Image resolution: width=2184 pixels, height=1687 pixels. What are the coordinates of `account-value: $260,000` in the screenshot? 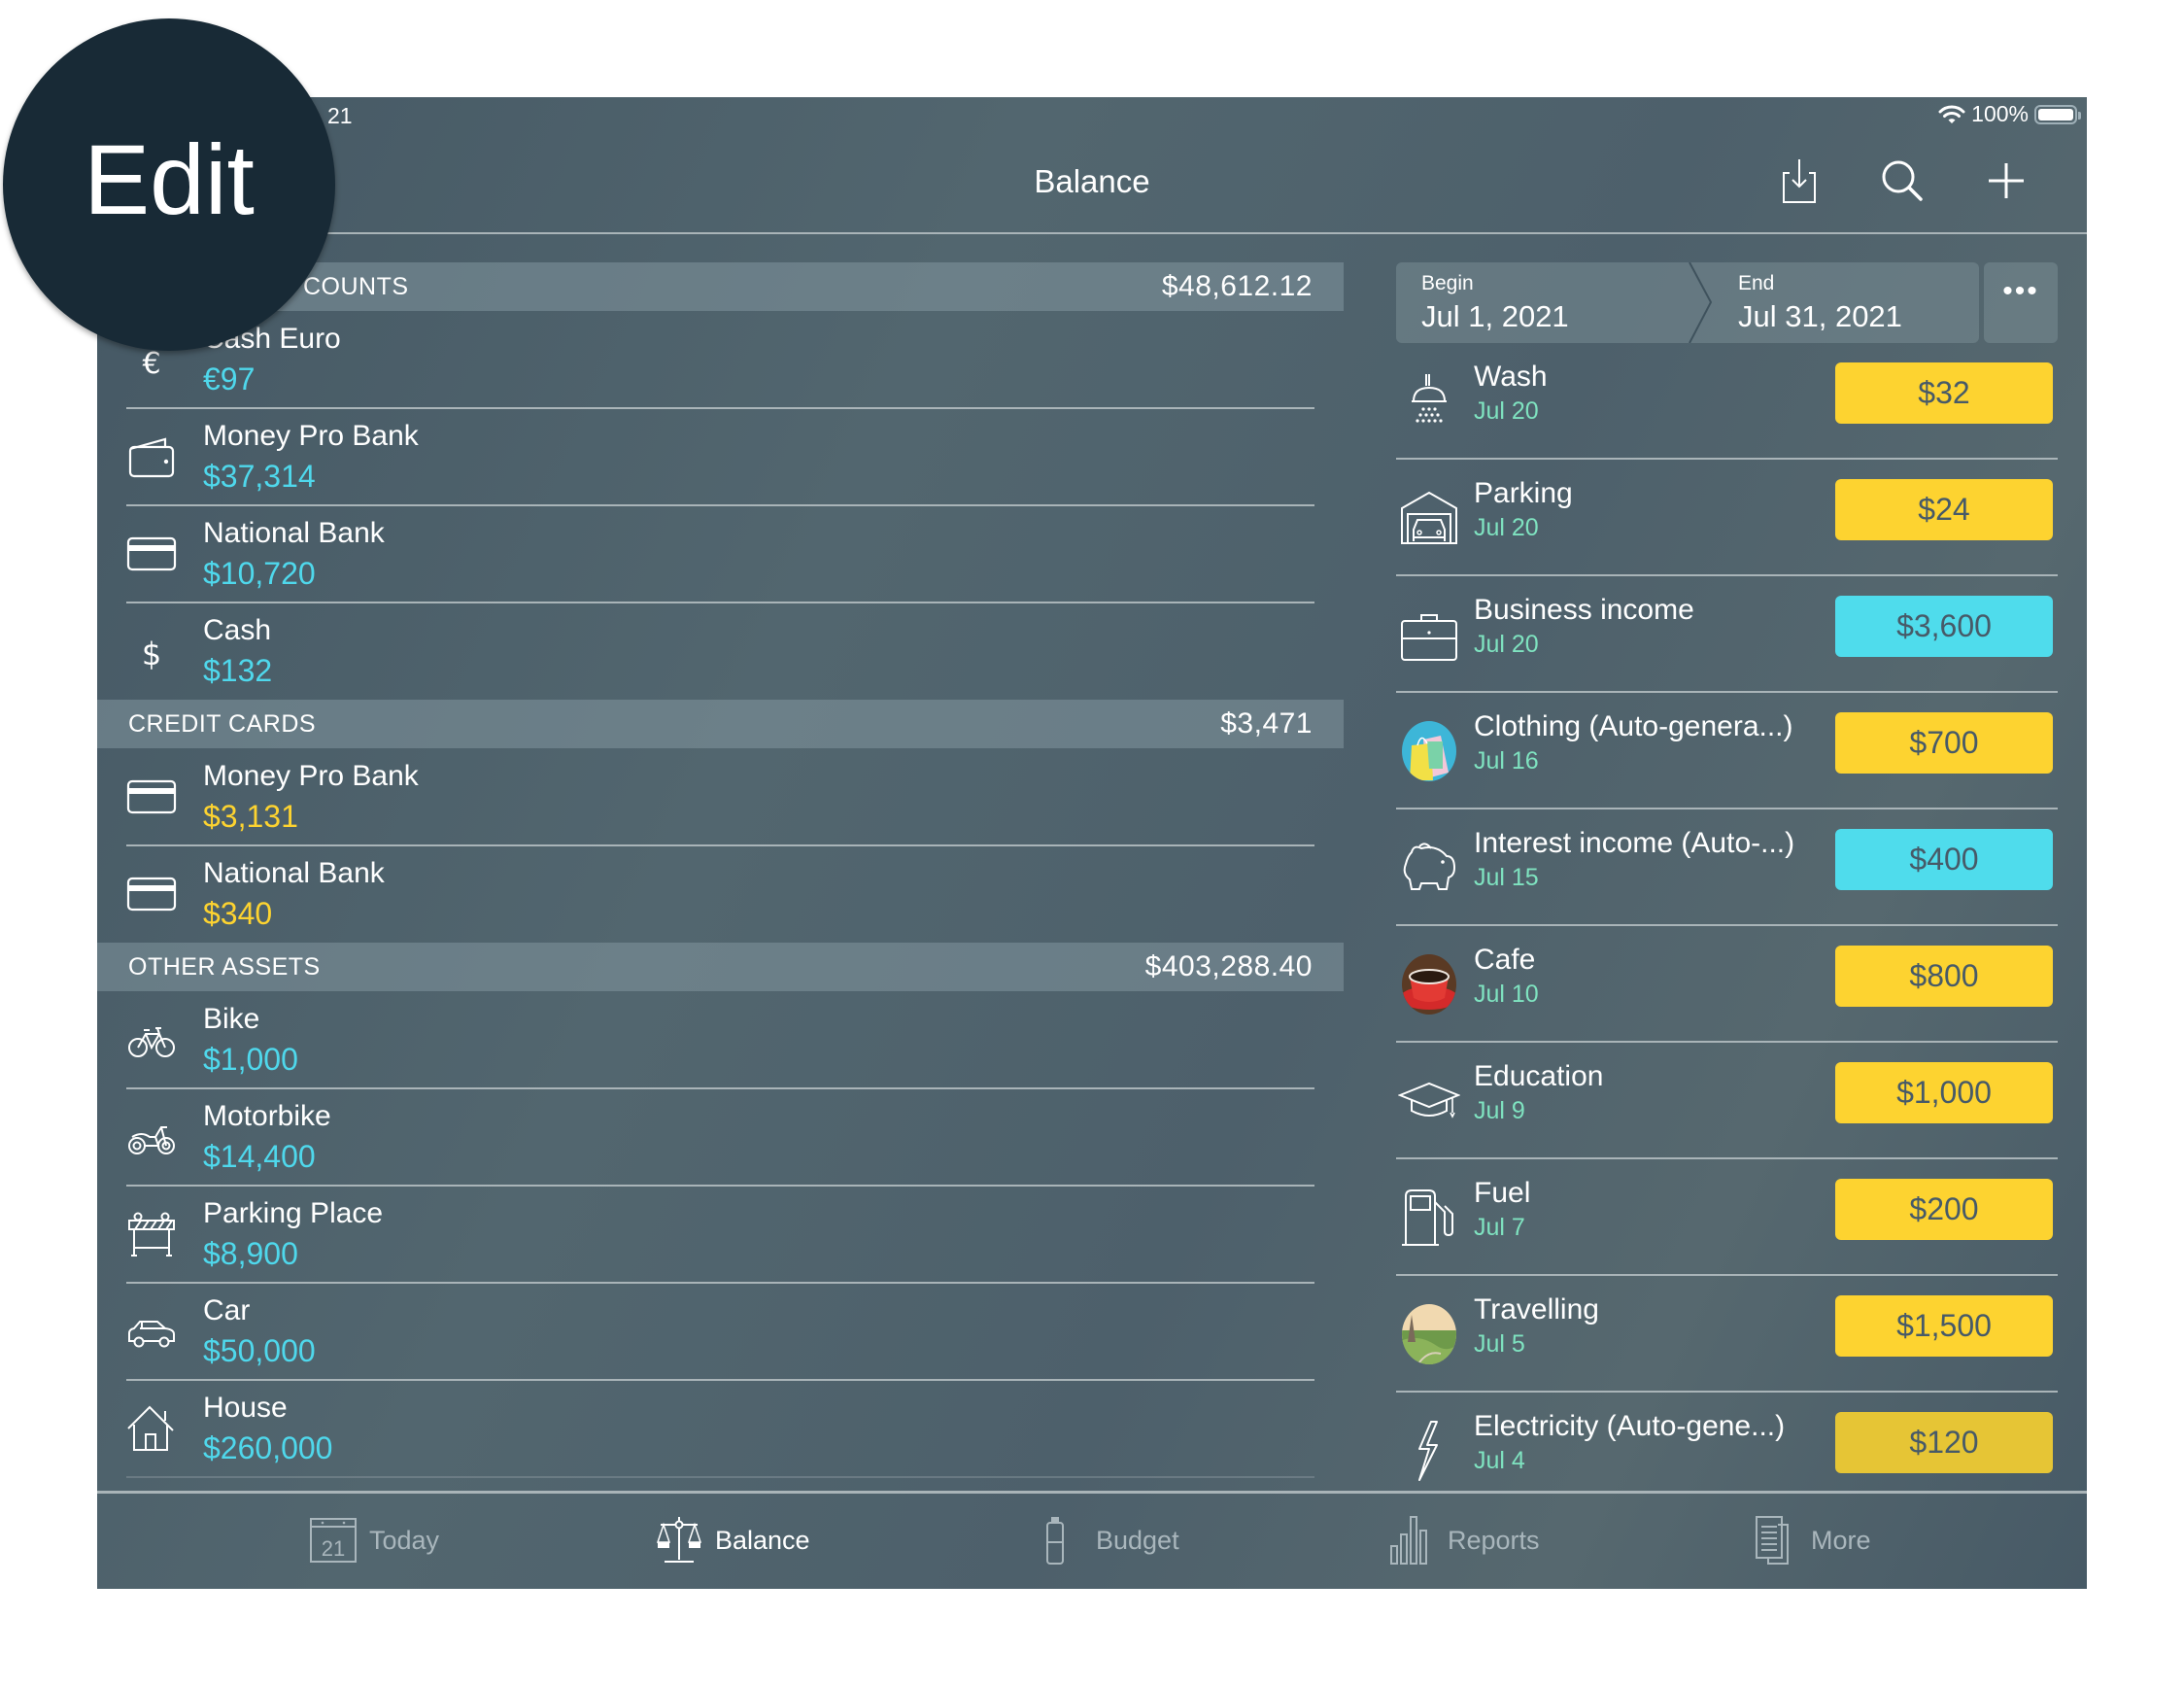 It's located at (268, 1447).